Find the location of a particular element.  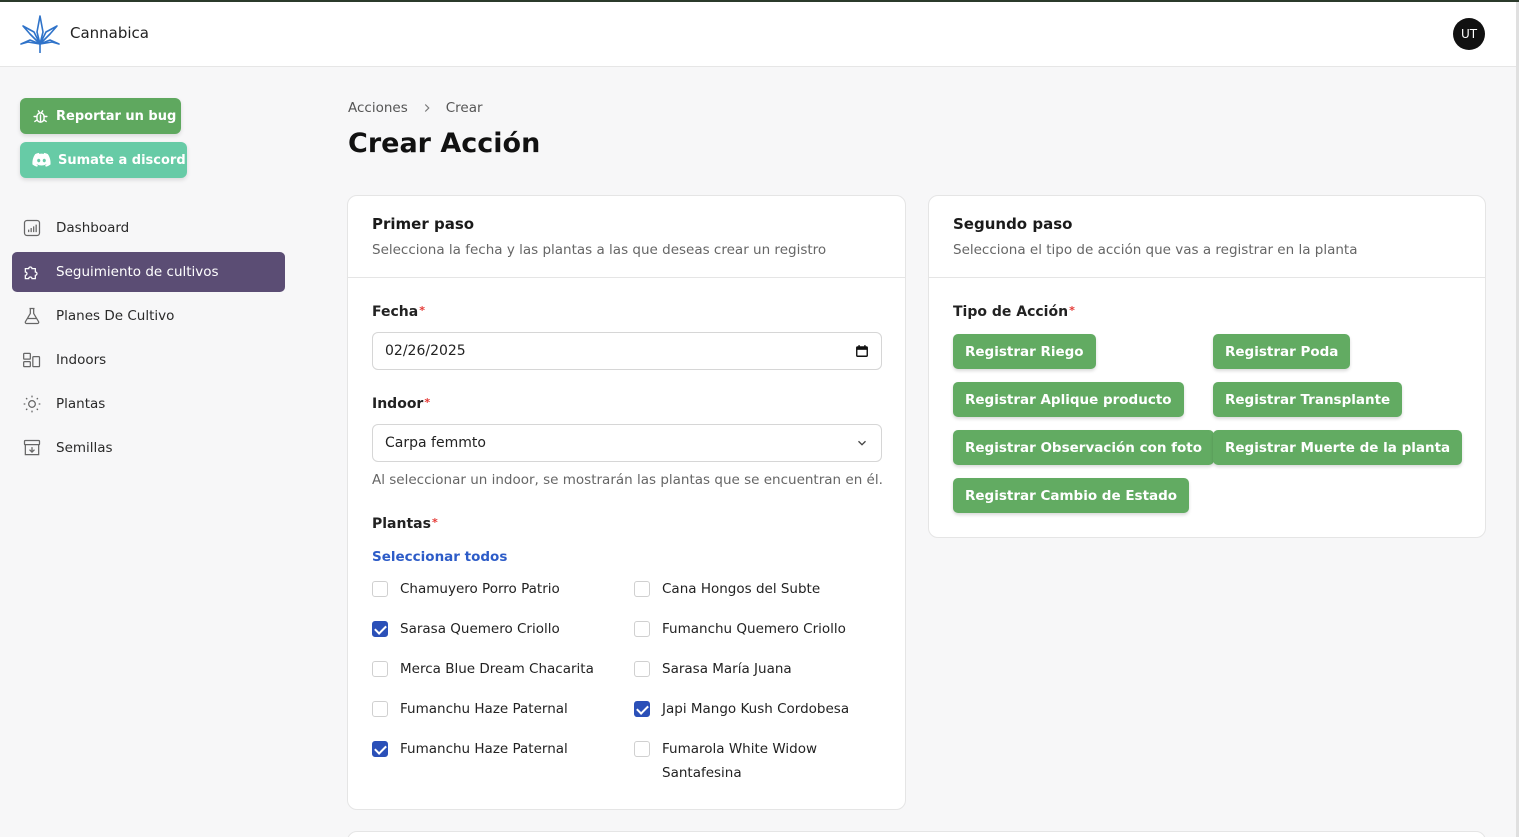

date-label: Fecha* is located at coordinates (398, 312).